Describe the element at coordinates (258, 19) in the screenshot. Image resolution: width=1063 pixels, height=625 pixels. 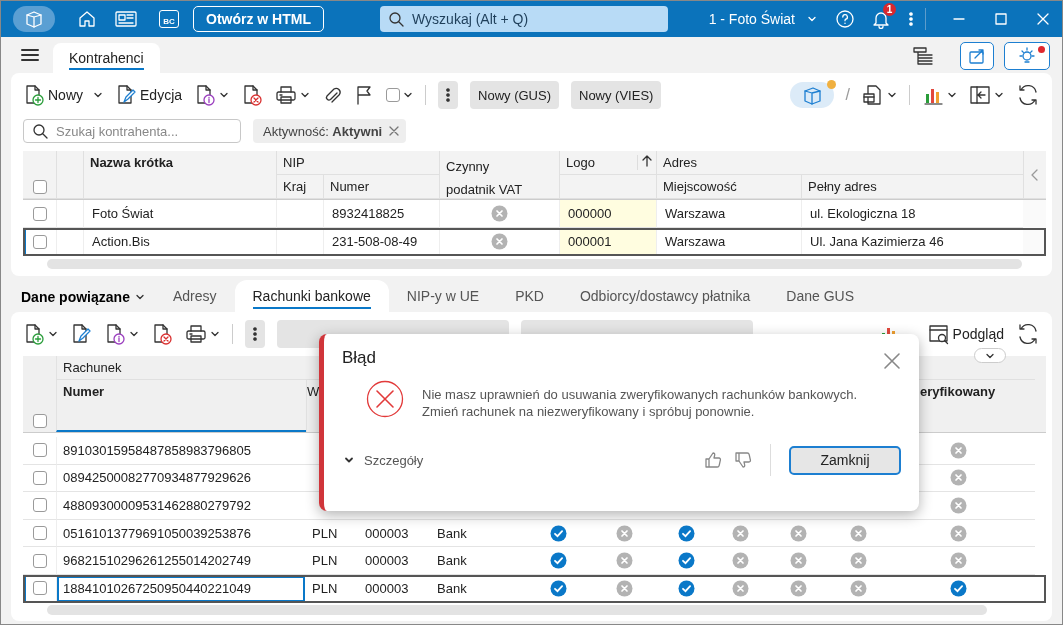
I see `open-html-button: Otwórz w HTML` at that location.